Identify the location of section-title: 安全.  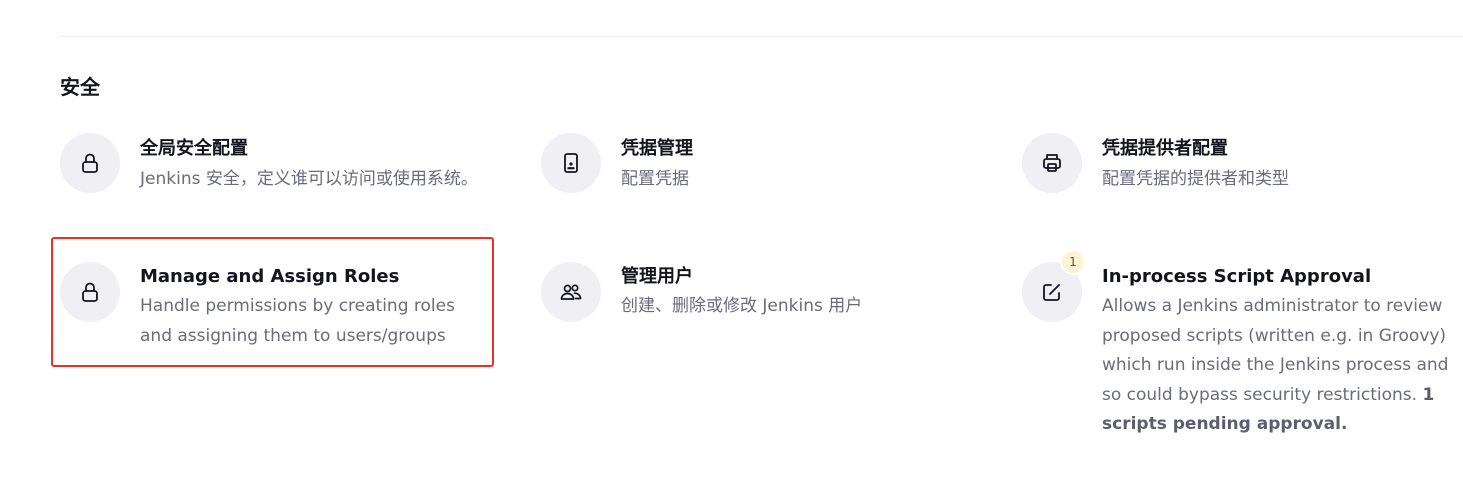
(80, 87).